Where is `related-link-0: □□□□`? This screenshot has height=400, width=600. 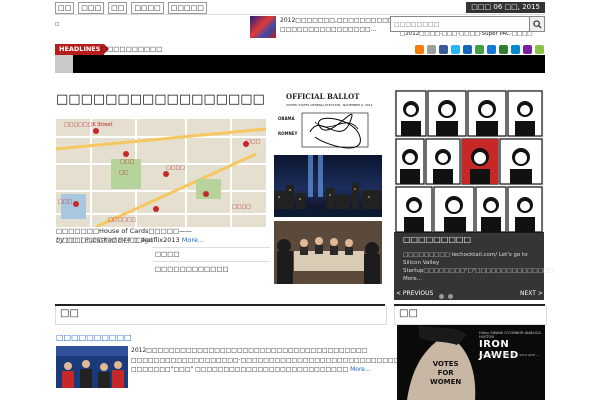
related-link-0: □□□□ is located at coordinates (167, 254).